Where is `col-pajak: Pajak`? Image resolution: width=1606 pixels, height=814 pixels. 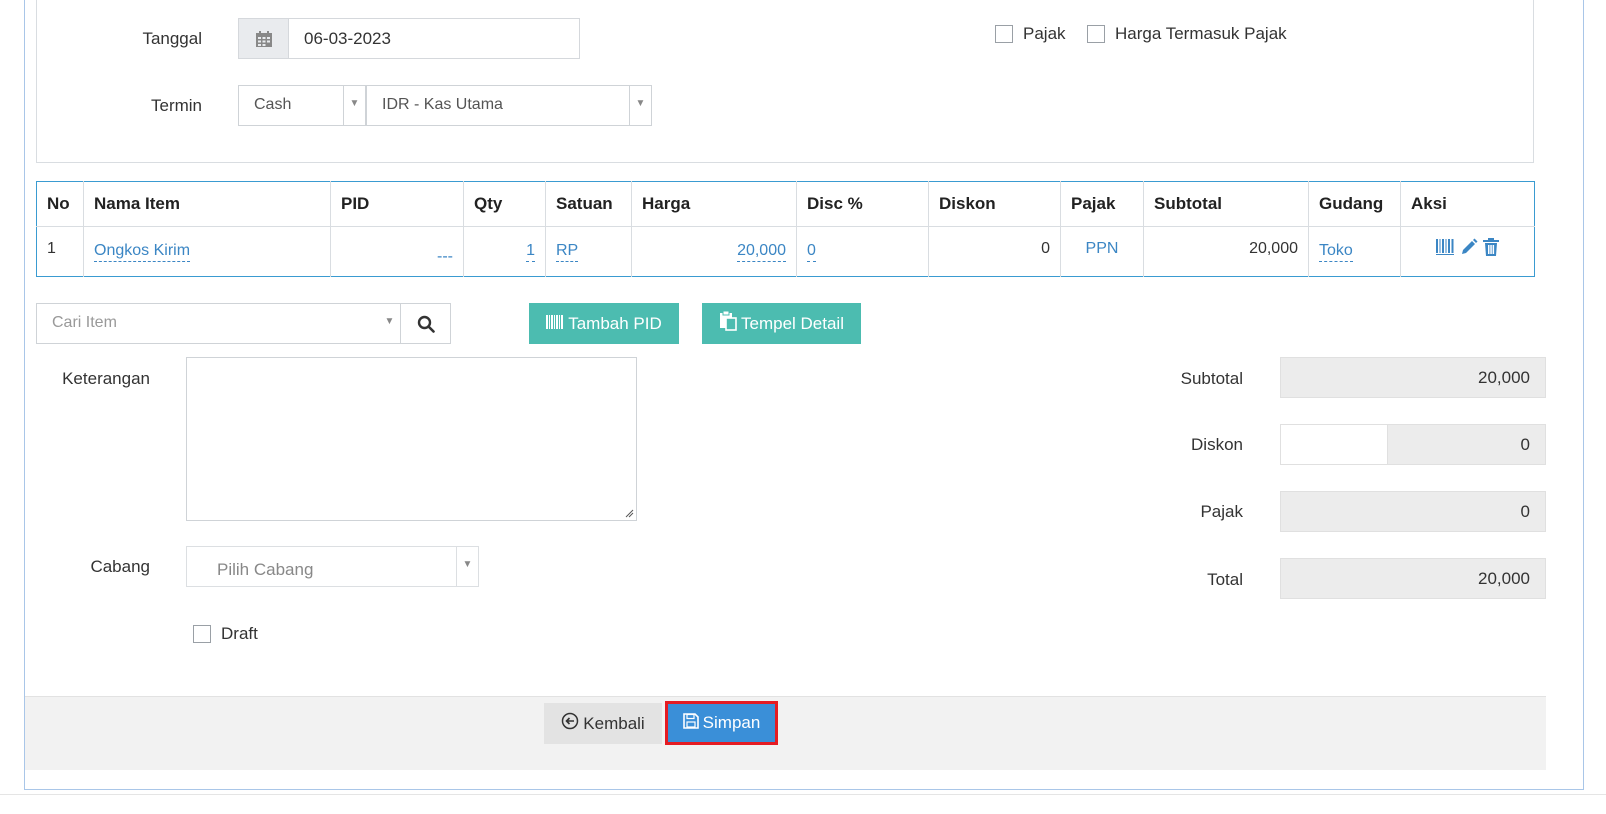
col-pajak: Pajak is located at coordinates (1102, 204).